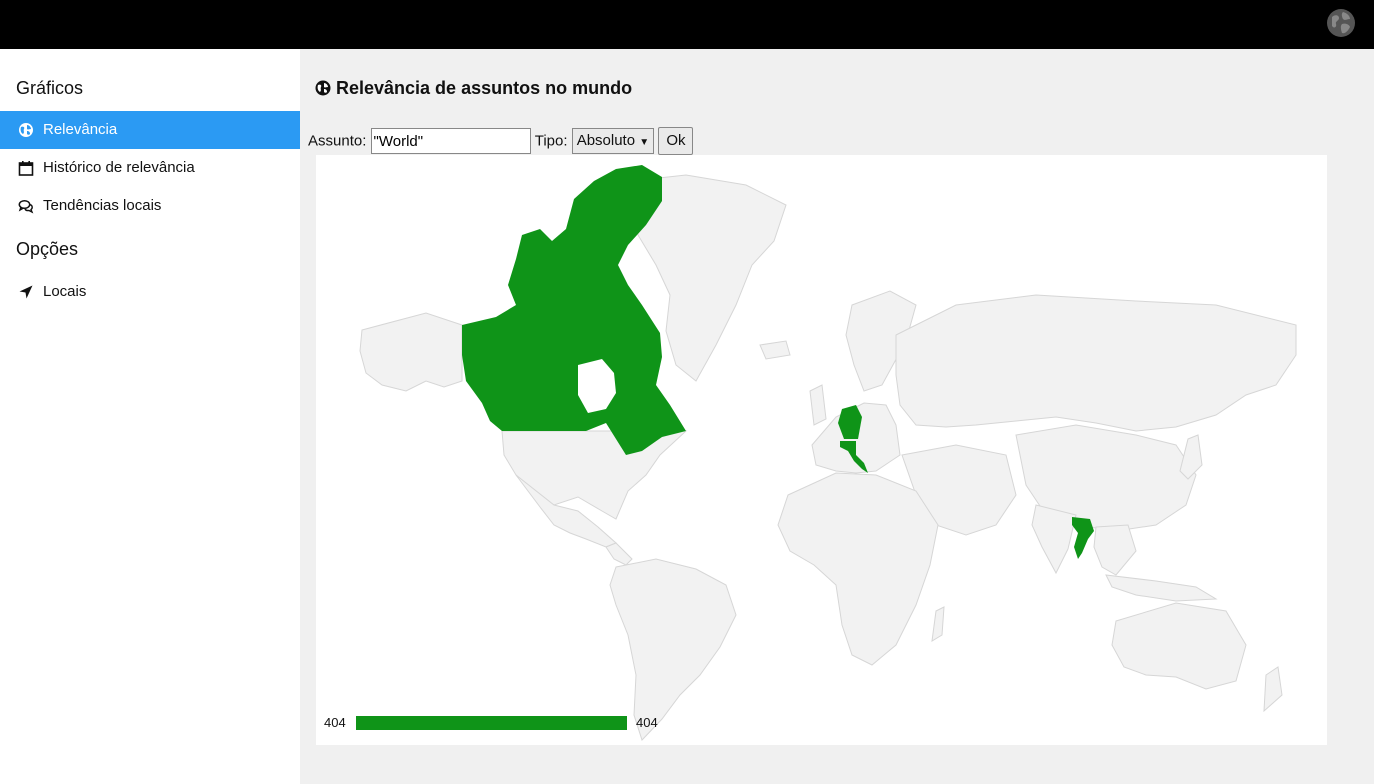 The image size is (1374, 784). Describe the element at coordinates (150, 130) in the screenshot. I see `sidebar-item-relevance: Relevância` at that location.